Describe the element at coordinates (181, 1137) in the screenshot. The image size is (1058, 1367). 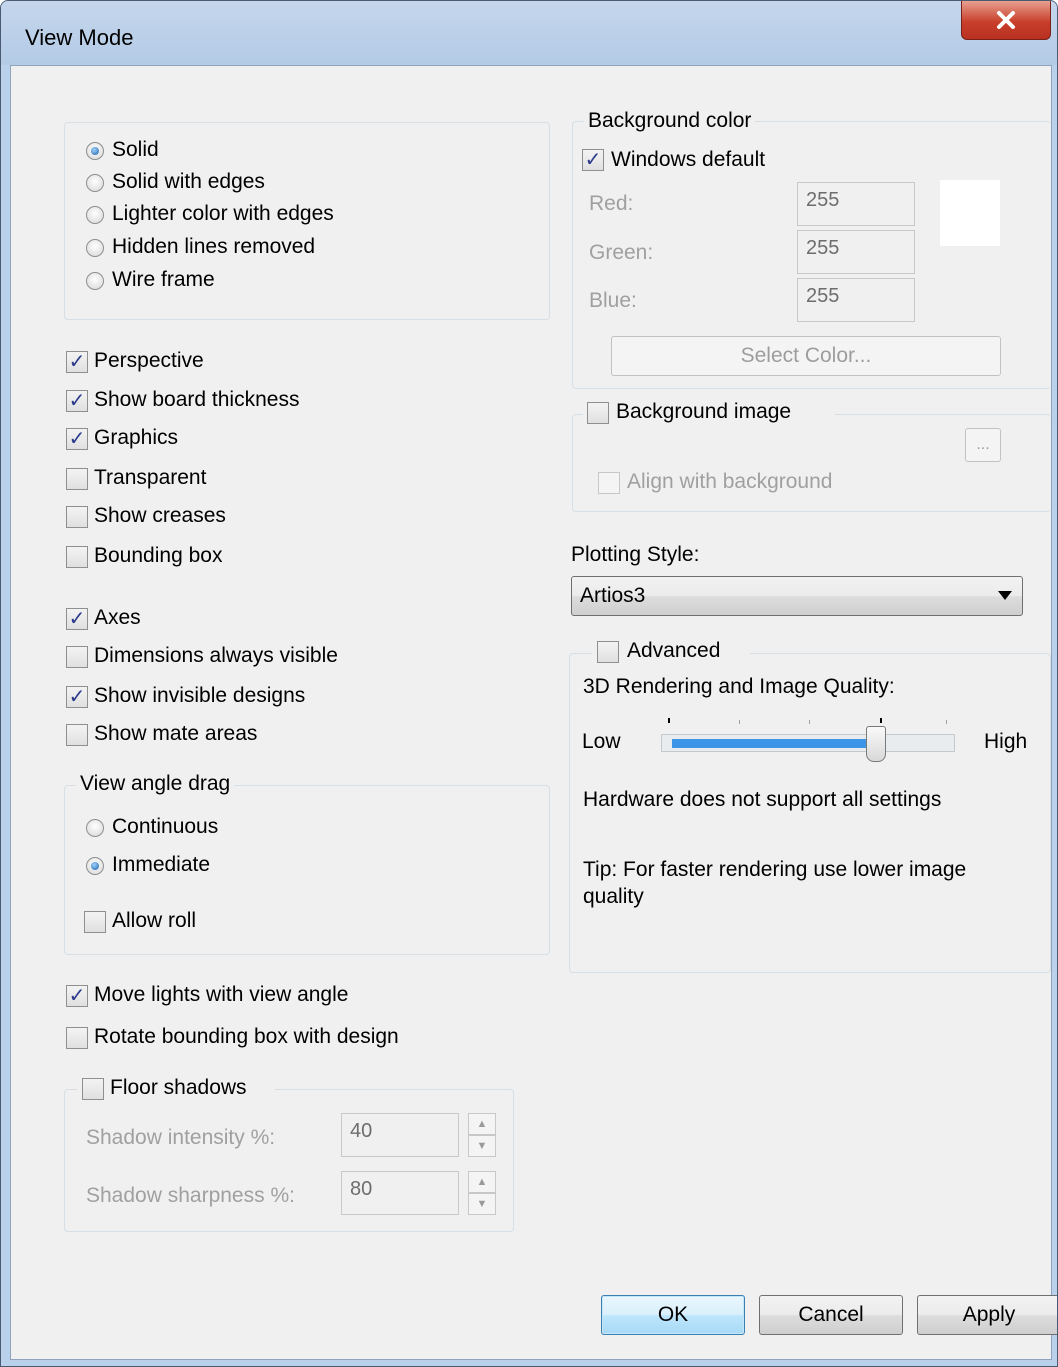
I see `shadow-intensity-label: Shadow intensity %:` at that location.